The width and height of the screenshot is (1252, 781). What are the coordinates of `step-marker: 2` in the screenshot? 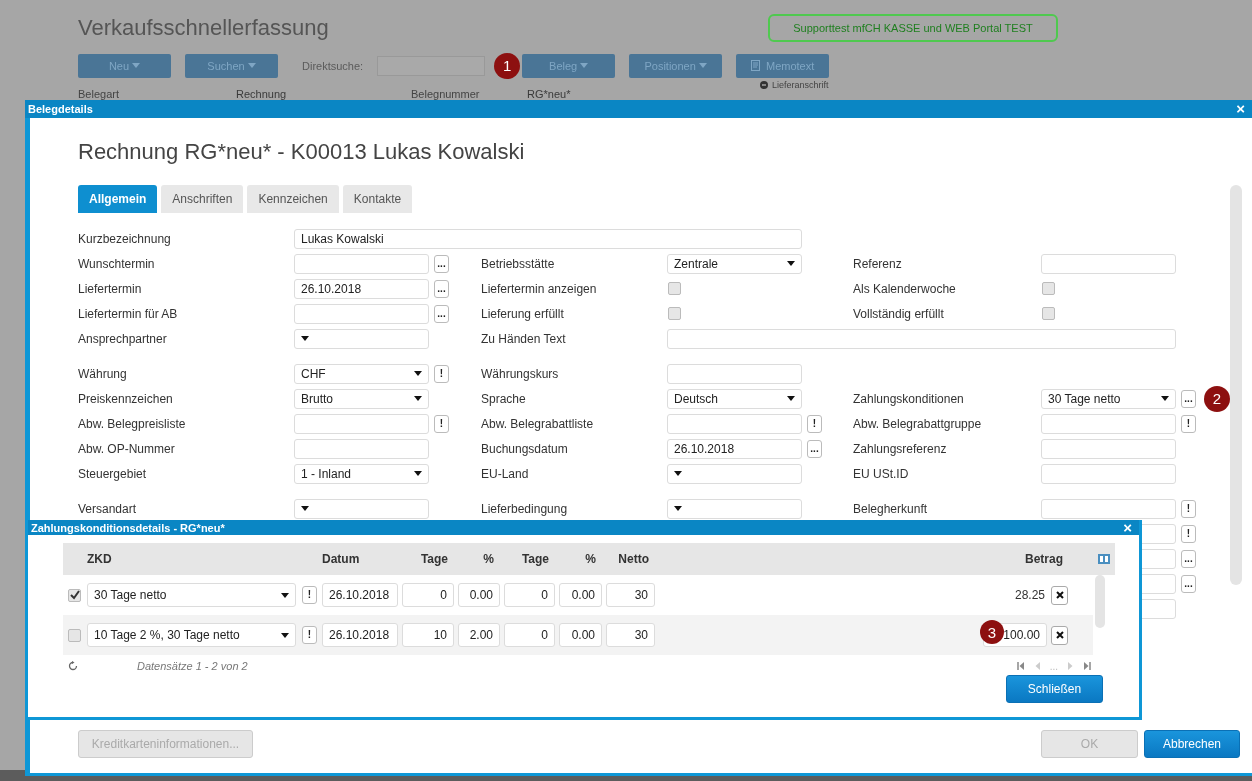 It's located at (1217, 398).